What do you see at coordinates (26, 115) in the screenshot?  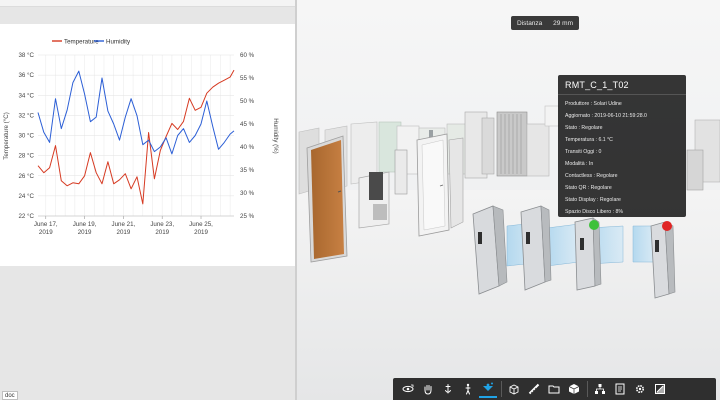 I see `y-left-tick-label: 32 °C` at bounding box center [26, 115].